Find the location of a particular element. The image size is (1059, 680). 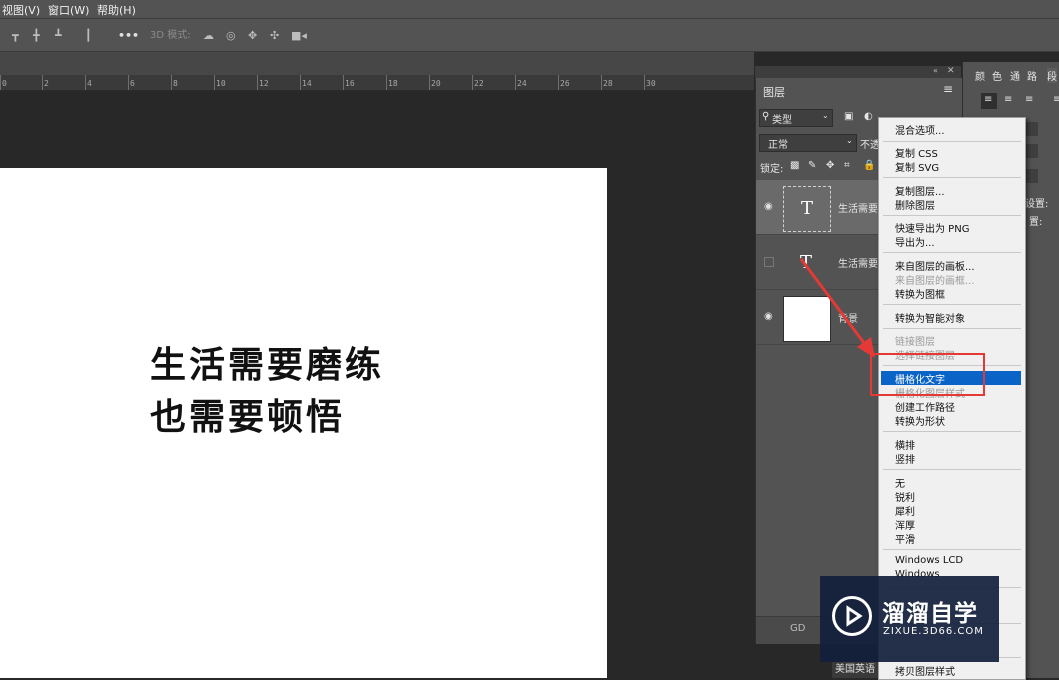

menu-item-aa-sharp: 锐利 is located at coordinates (905, 496).